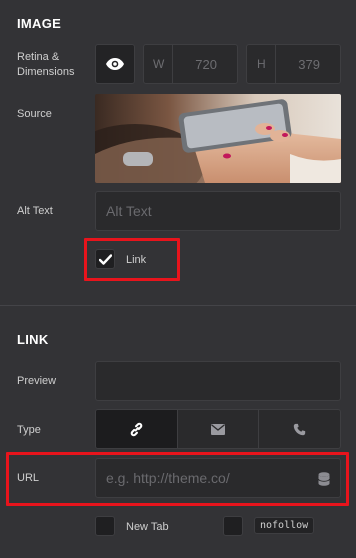 The width and height of the screenshot is (356, 558). Describe the element at coordinates (34, 114) in the screenshot. I see `source-label: Source` at that location.